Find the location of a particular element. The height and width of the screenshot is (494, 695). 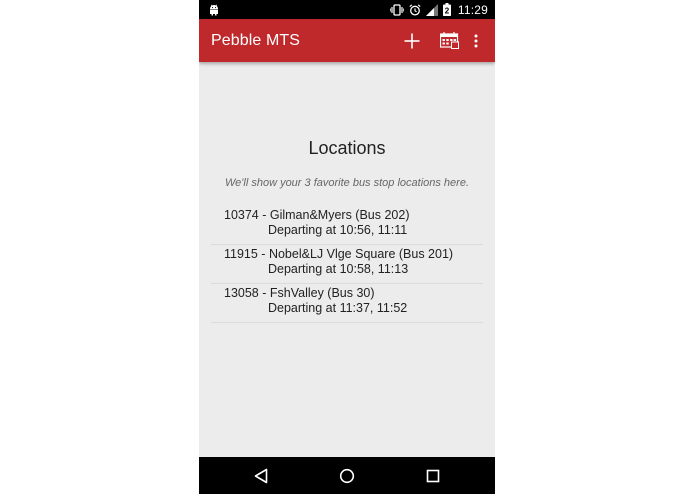

overflow-menu-icon is located at coordinates (476, 40).